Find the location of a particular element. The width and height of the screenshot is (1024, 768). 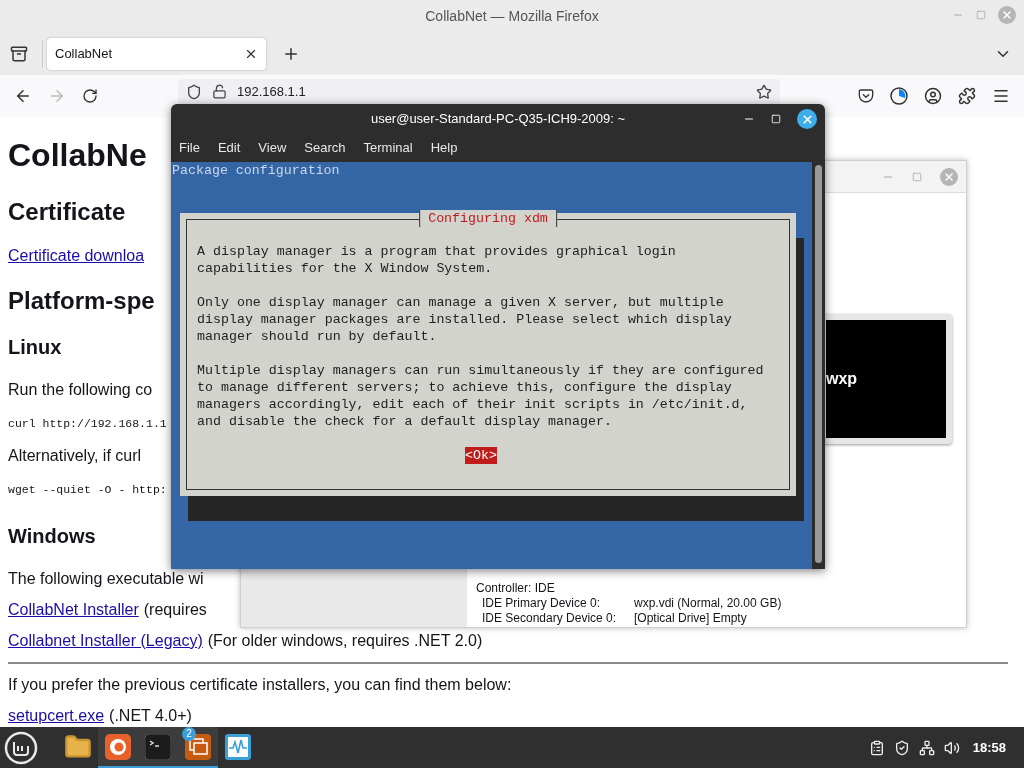

close-button is located at coordinates (807, 119).